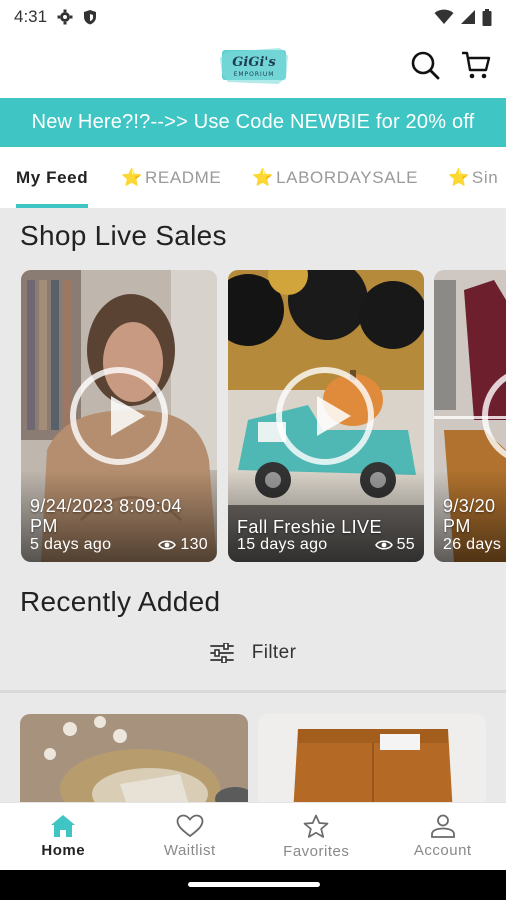 This screenshot has height=900, width=506. I want to click on home-gesture-handle, so click(254, 884).